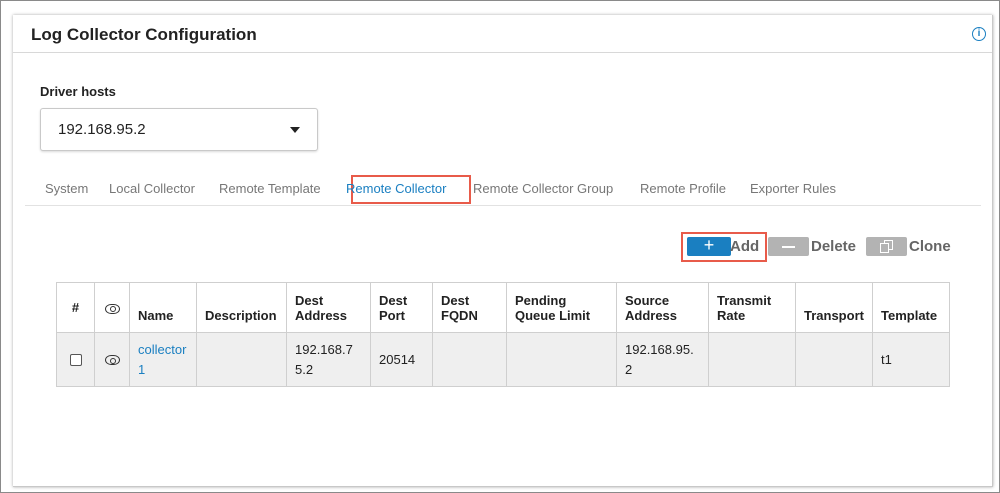 This screenshot has width=1000, height=493. What do you see at coordinates (295, 130) in the screenshot?
I see `chevron-down-icon` at bounding box center [295, 130].